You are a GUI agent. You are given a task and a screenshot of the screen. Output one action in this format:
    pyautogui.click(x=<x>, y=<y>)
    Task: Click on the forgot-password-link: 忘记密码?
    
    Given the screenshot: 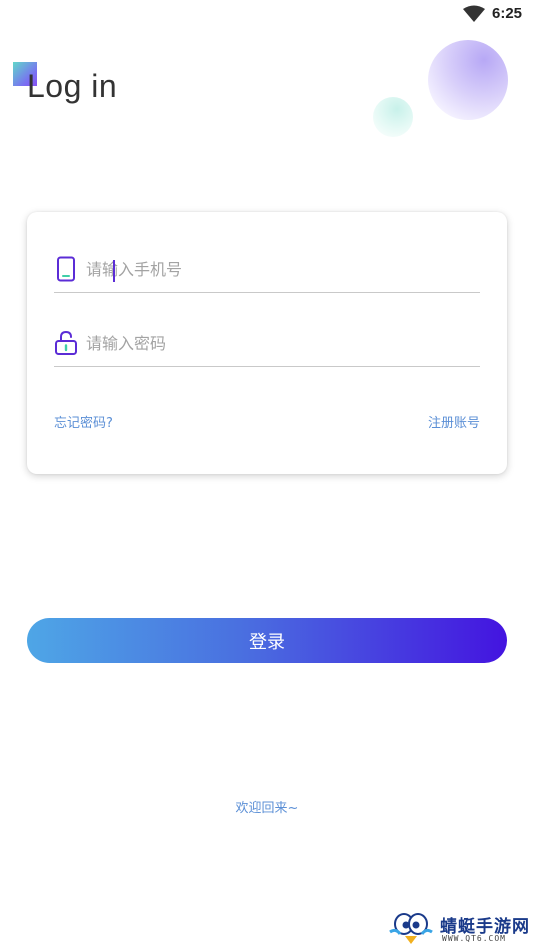 What is the action you would take?
    pyautogui.click(x=83, y=421)
    